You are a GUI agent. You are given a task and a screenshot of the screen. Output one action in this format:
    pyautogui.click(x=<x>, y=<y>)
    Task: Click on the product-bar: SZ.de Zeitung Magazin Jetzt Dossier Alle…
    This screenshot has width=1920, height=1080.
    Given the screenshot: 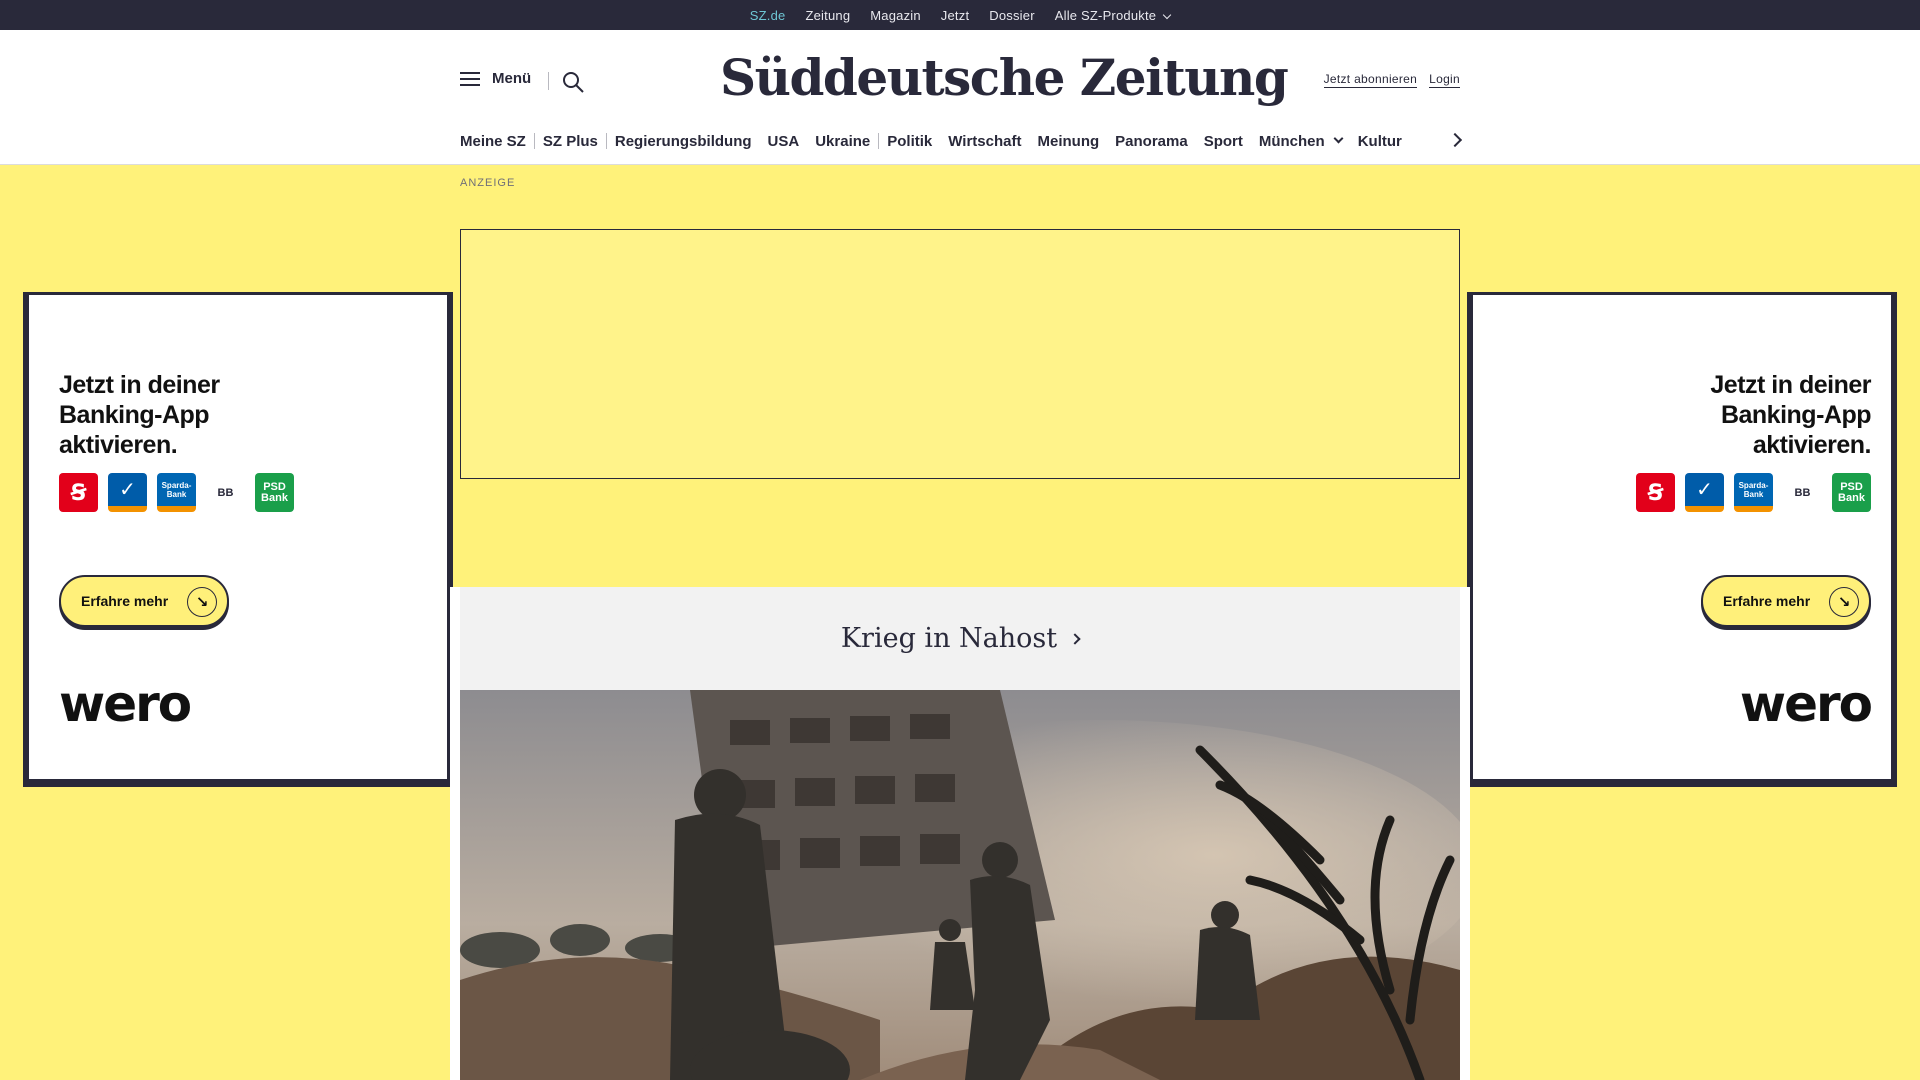 What is the action you would take?
    pyautogui.click(x=960, y=15)
    